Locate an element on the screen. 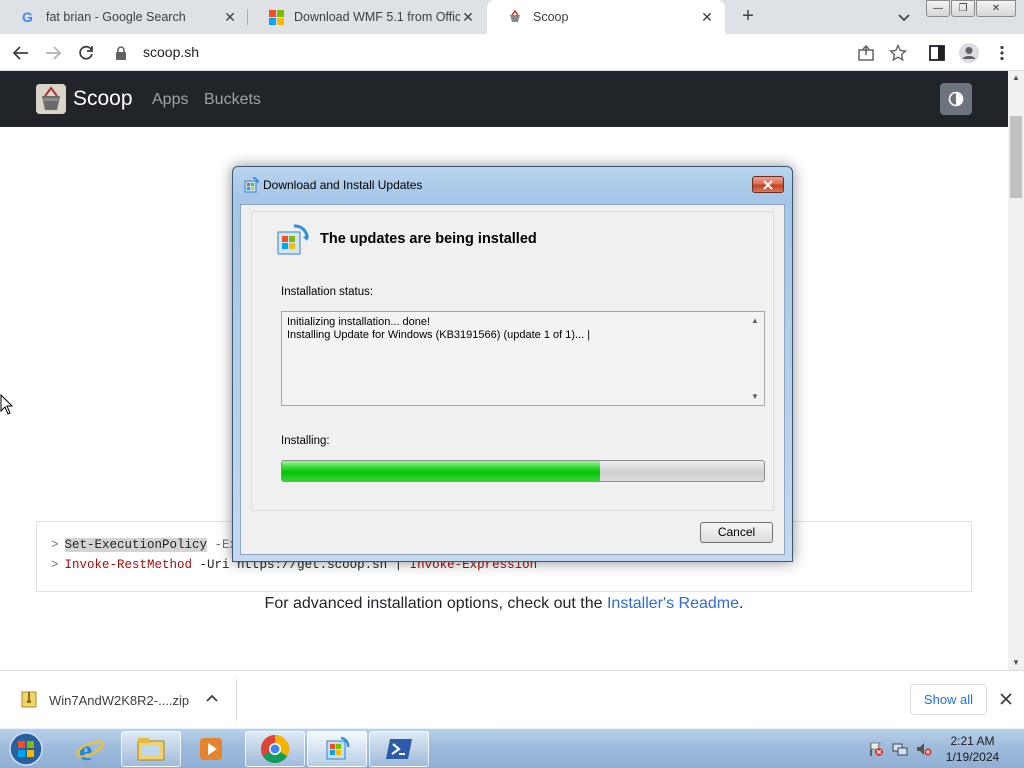 The image size is (1024, 768). tab-title: fat brian - Google Search is located at coordinates (116, 17).